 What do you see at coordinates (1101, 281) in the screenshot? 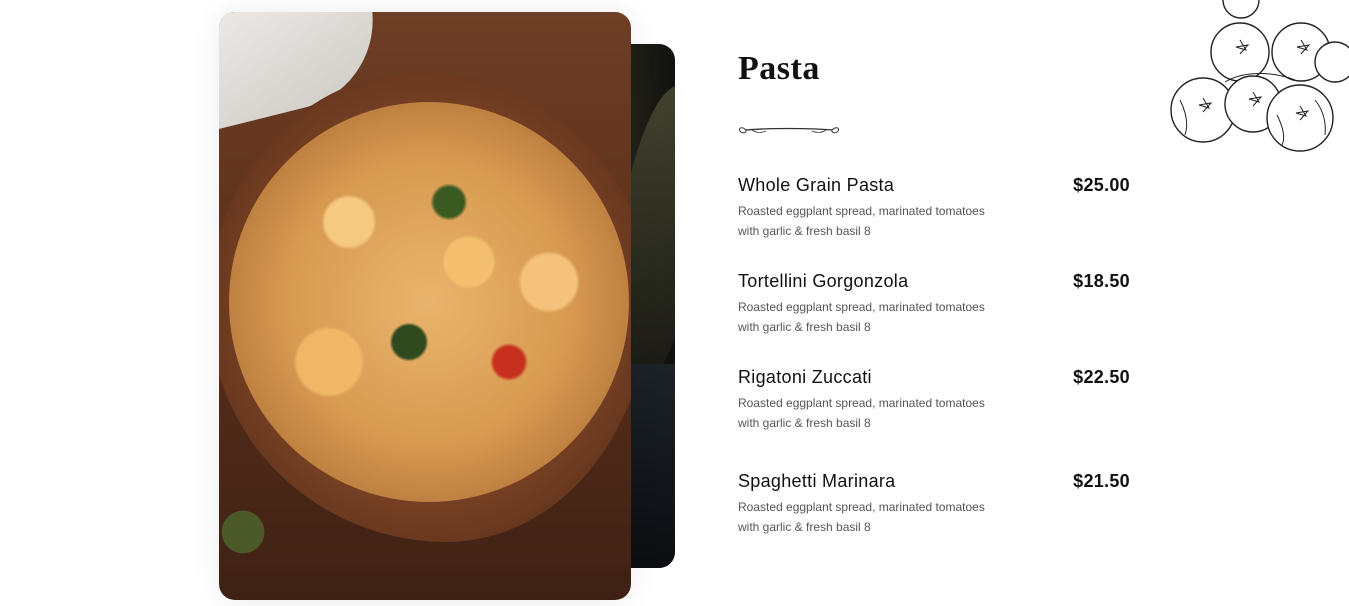
I see `menu-item-price: $18.50` at bounding box center [1101, 281].